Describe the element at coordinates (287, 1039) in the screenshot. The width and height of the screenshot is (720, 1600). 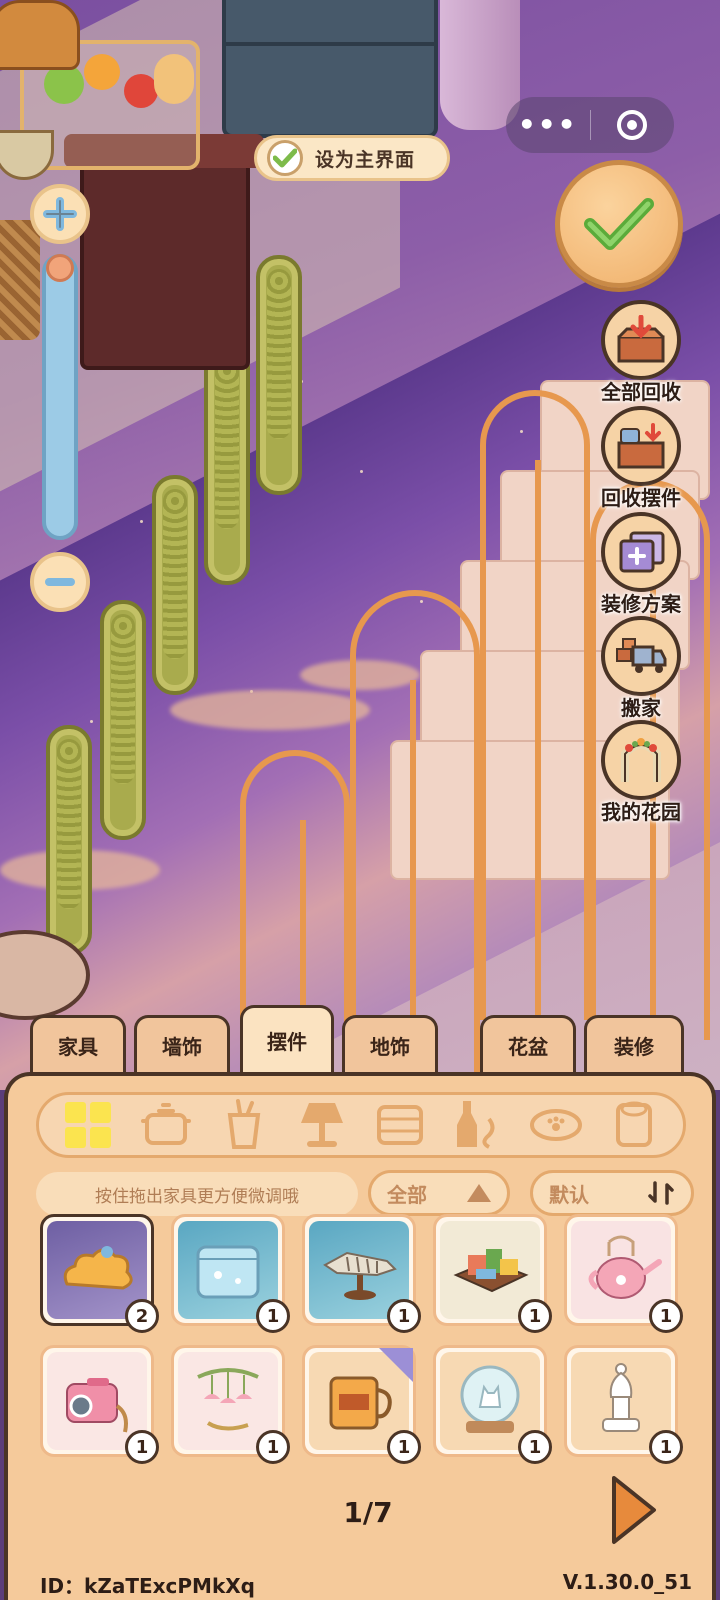
I see `tab-ornaments: 摆件` at that location.